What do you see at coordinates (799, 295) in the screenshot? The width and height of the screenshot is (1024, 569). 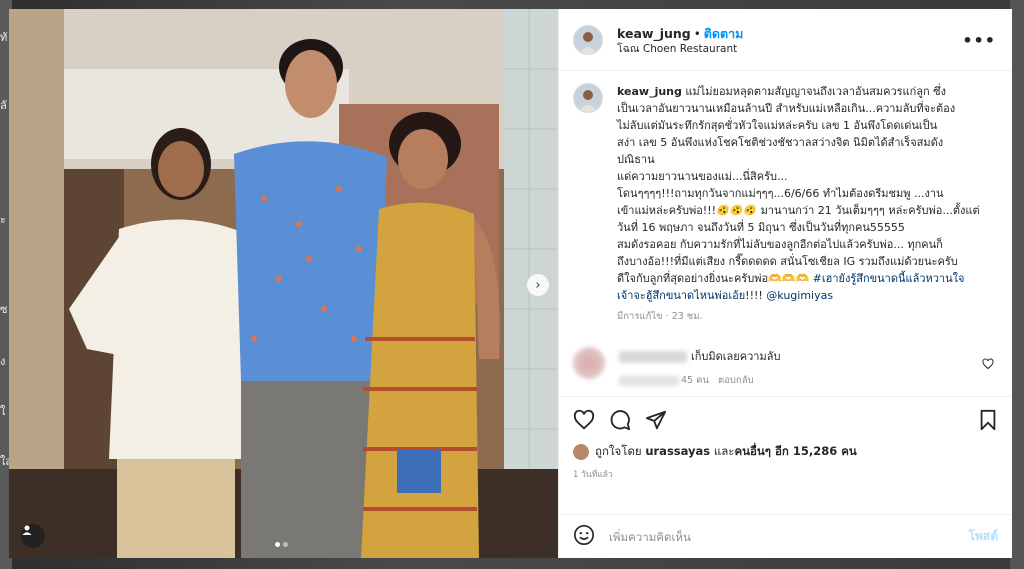 I see `mention-link: @kugimiyas` at bounding box center [799, 295].